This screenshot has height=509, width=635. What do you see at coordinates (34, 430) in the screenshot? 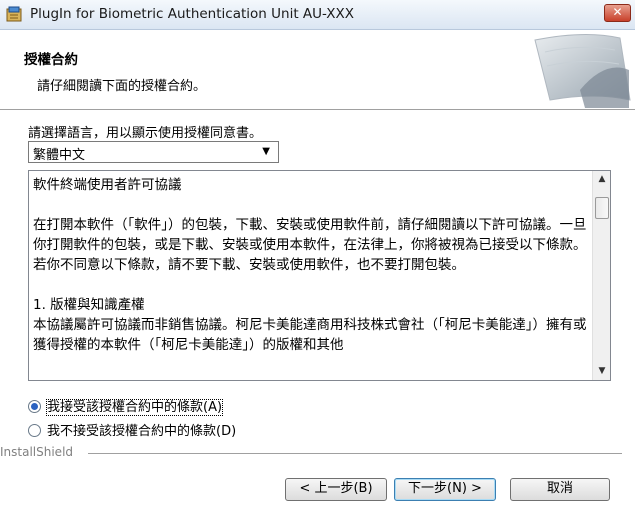
I see `decline-radio` at bounding box center [34, 430].